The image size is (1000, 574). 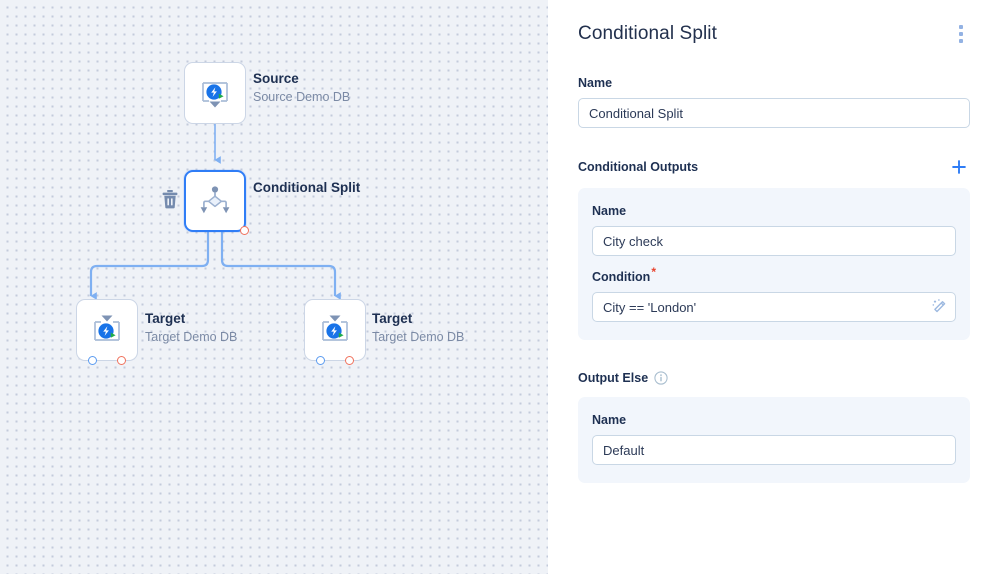 What do you see at coordinates (774, 241) in the screenshot?
I see `output-name-input` at bounding box center [774, 241].